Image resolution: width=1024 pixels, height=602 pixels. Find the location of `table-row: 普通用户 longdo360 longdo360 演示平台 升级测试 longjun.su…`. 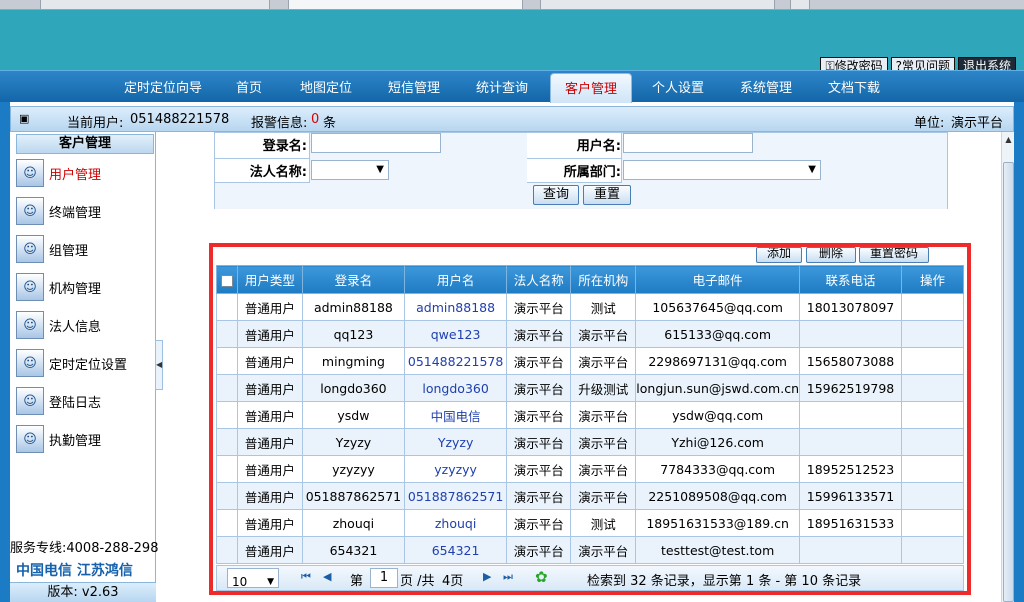

table-row: 普通用户 longdo360 longdo360 演示平台 升级测试 longjun.su… is located at coordinates (590, 388).